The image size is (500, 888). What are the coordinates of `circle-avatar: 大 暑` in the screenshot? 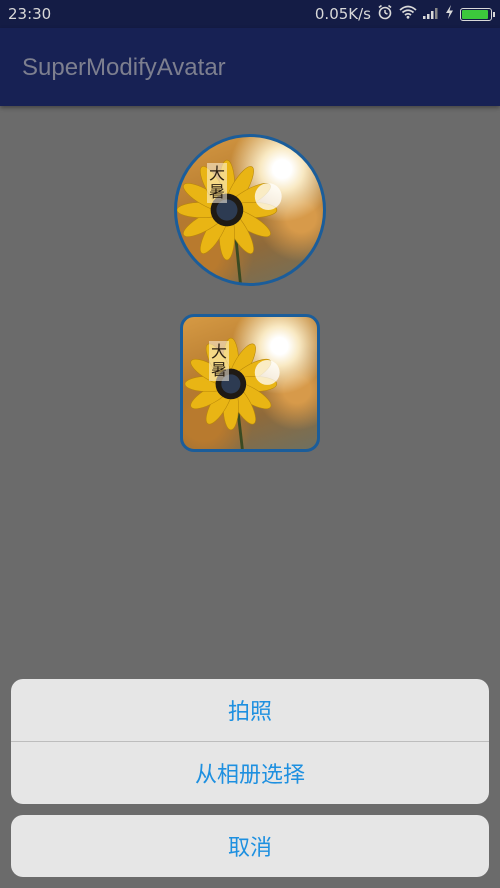 It's located at (250, 210).